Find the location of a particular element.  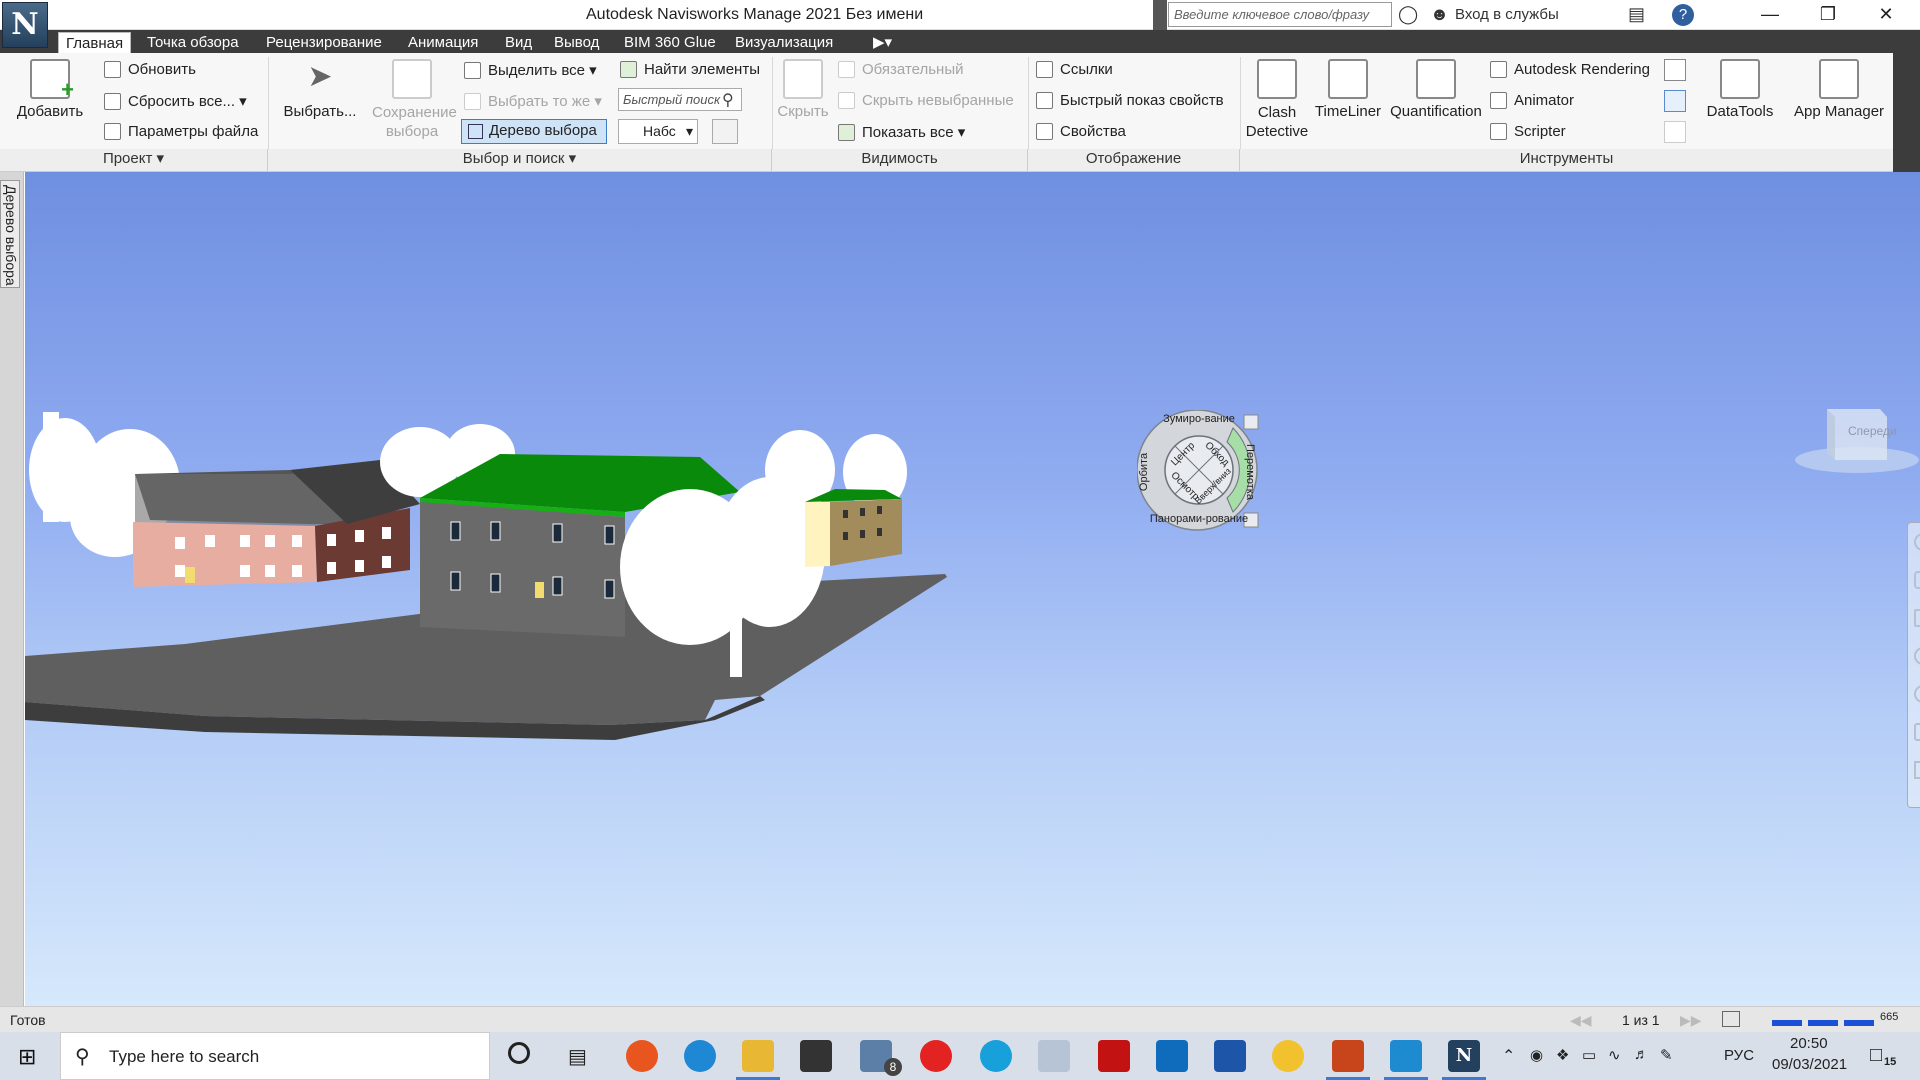

viewcube: Спереди is located at coordinates (1857, 437).